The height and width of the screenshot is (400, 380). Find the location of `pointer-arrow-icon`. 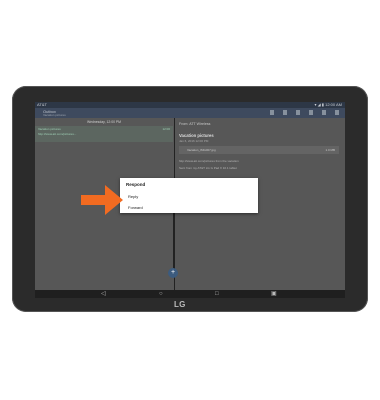

pointer-arrow-icon is located at coordinates (102, 200).